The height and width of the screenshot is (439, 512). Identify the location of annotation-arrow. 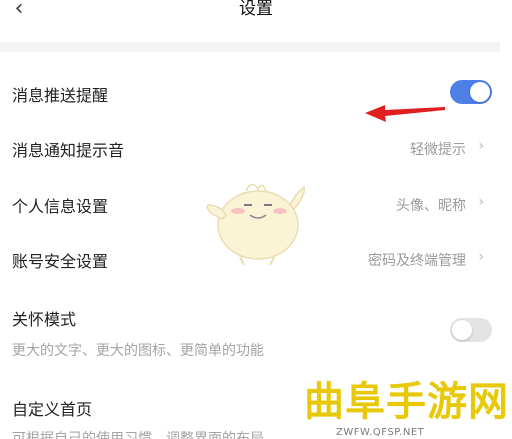
(405, 113).